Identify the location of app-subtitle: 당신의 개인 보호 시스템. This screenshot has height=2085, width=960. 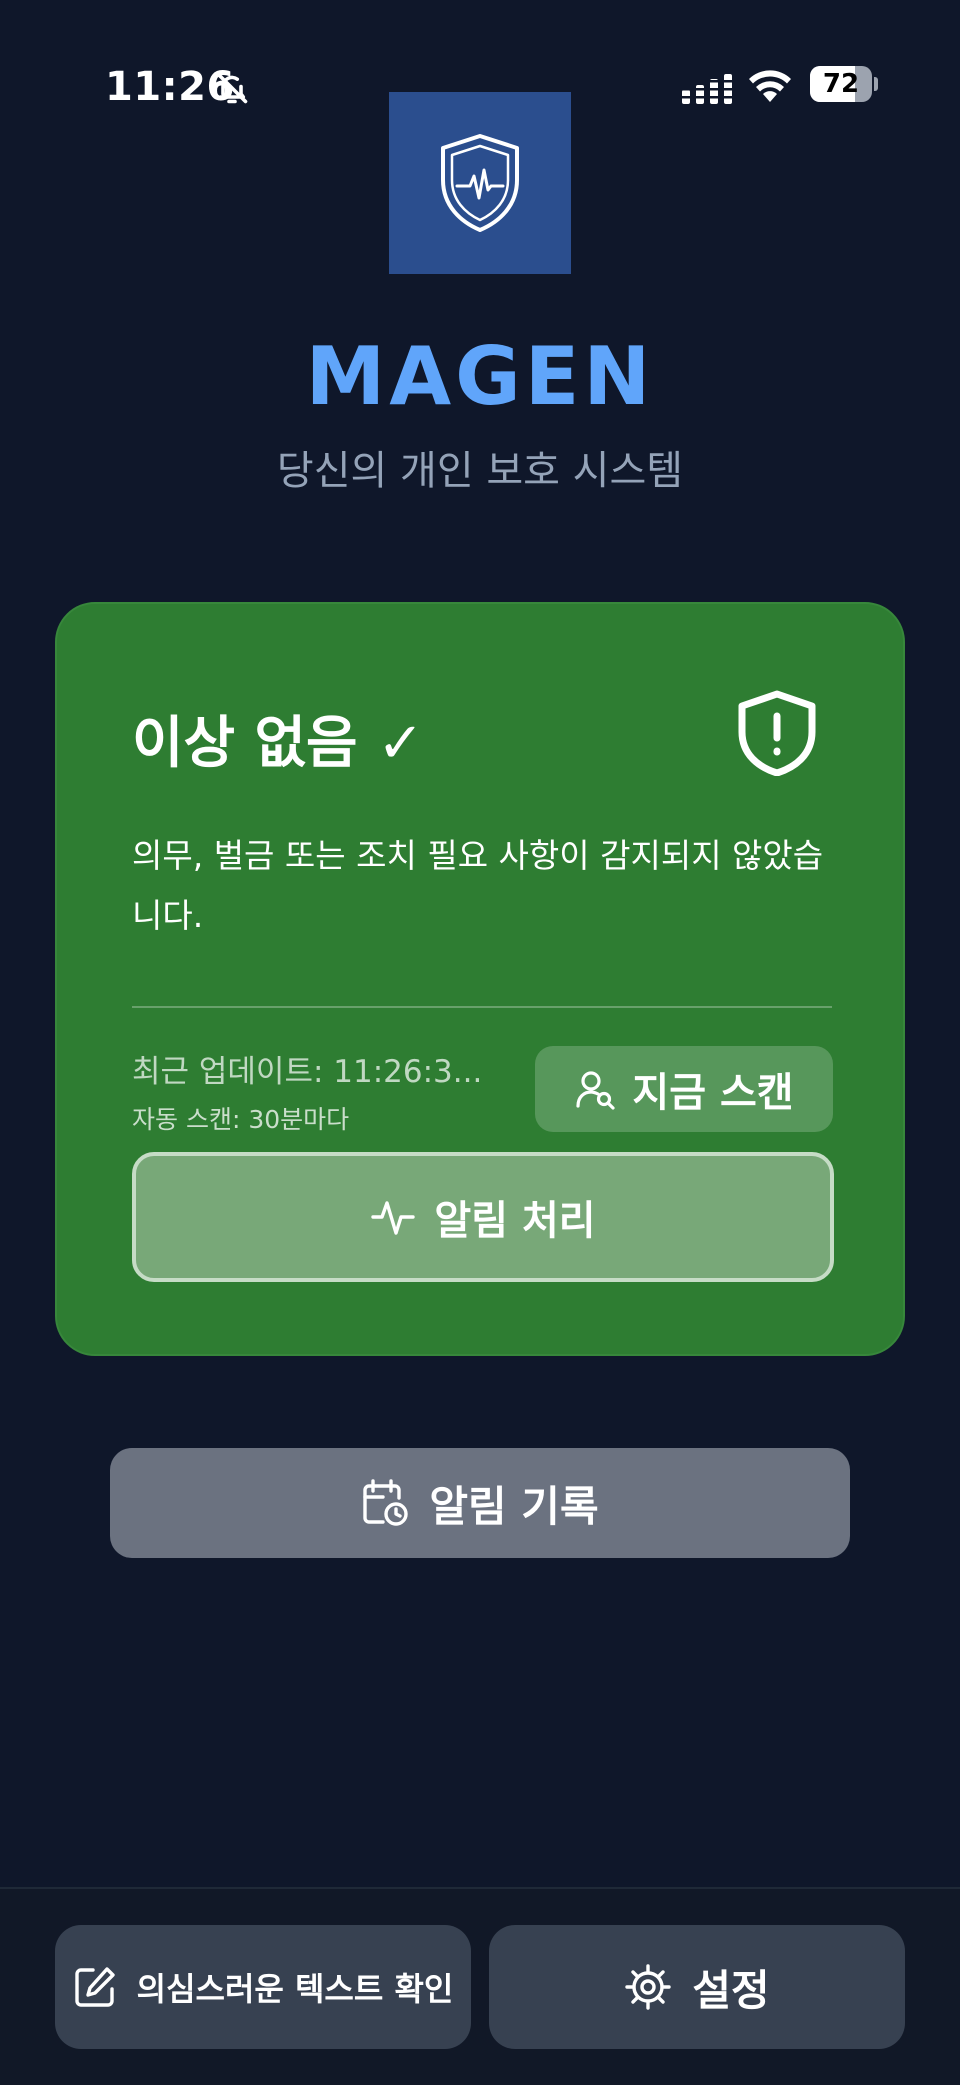
(480, 471).